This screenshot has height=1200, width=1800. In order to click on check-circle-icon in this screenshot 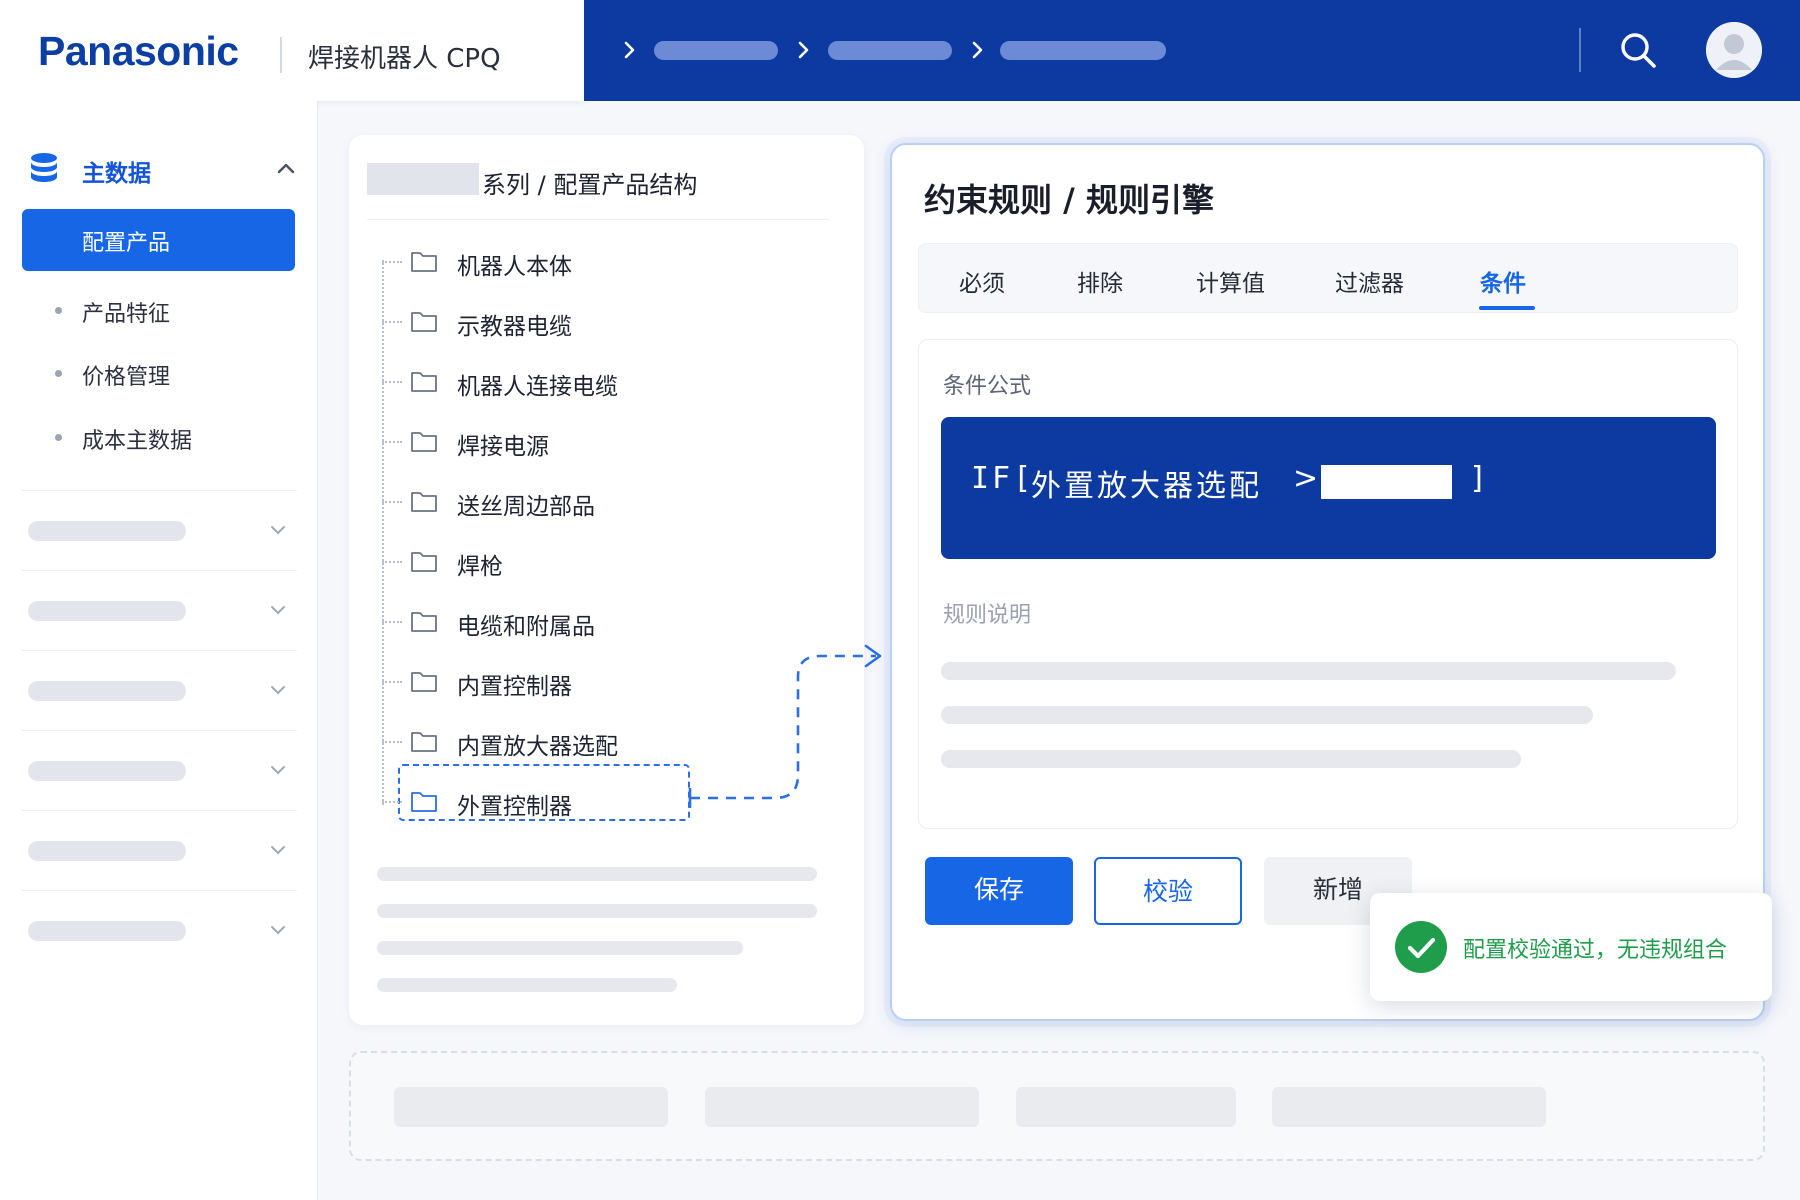, I will do `click(1421, 947)`.